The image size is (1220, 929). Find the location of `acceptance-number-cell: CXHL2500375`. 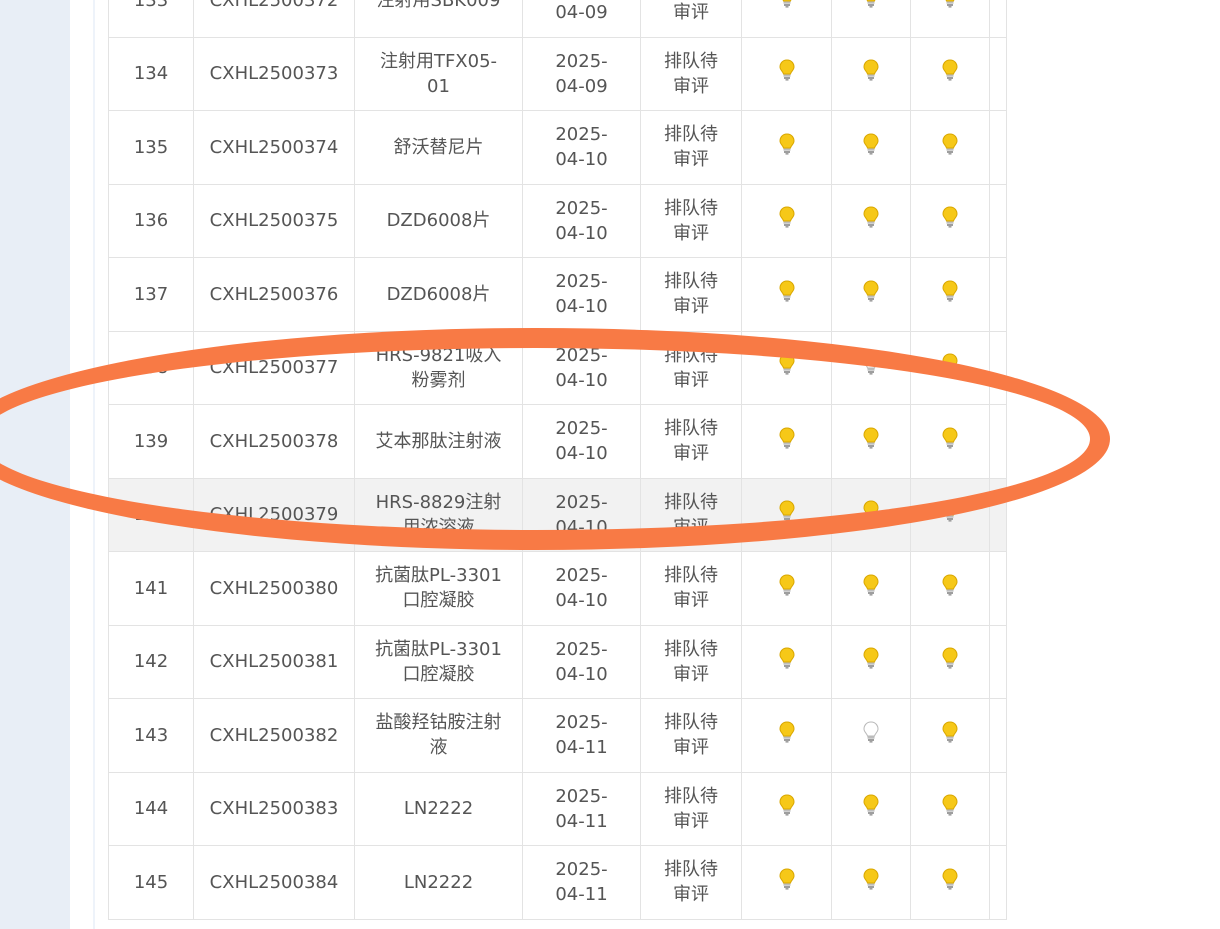

acceptance-number-cell: CXHL2500375 is located at coordinates (274, 220).